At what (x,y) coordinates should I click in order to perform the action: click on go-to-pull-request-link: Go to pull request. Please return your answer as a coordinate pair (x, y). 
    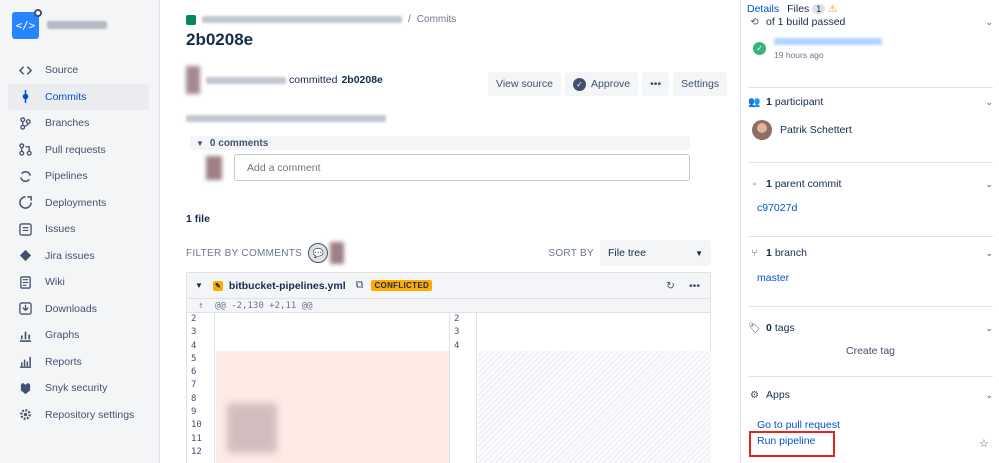
    Looking at the image, I should click on (798, 425).